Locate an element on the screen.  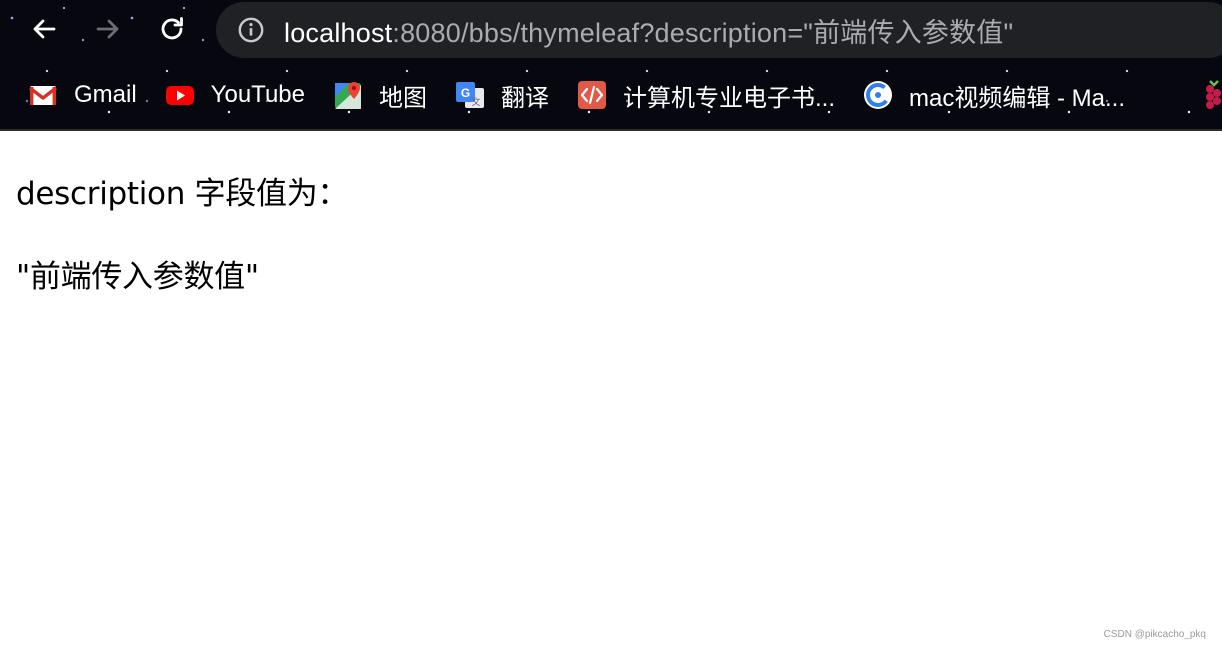
bookmark-maps: 地图 is located at coordinates (380, 95).